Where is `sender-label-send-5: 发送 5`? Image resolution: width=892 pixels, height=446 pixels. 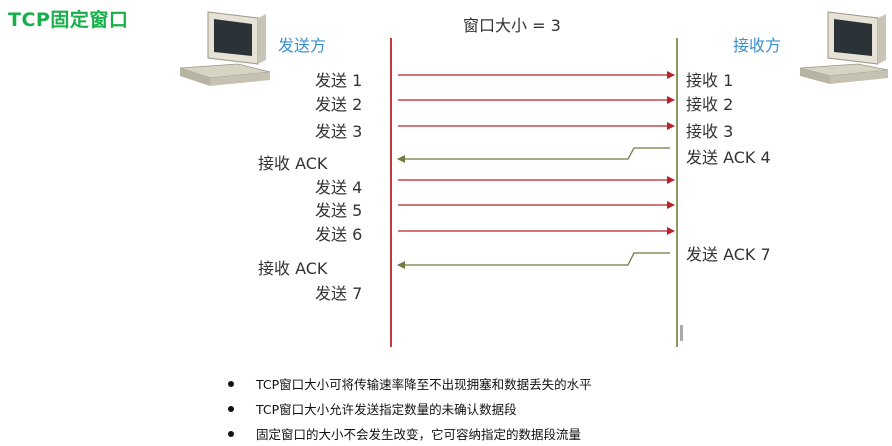
sender-label-send-5: 发送 5 is located at coordinates (339, 210).